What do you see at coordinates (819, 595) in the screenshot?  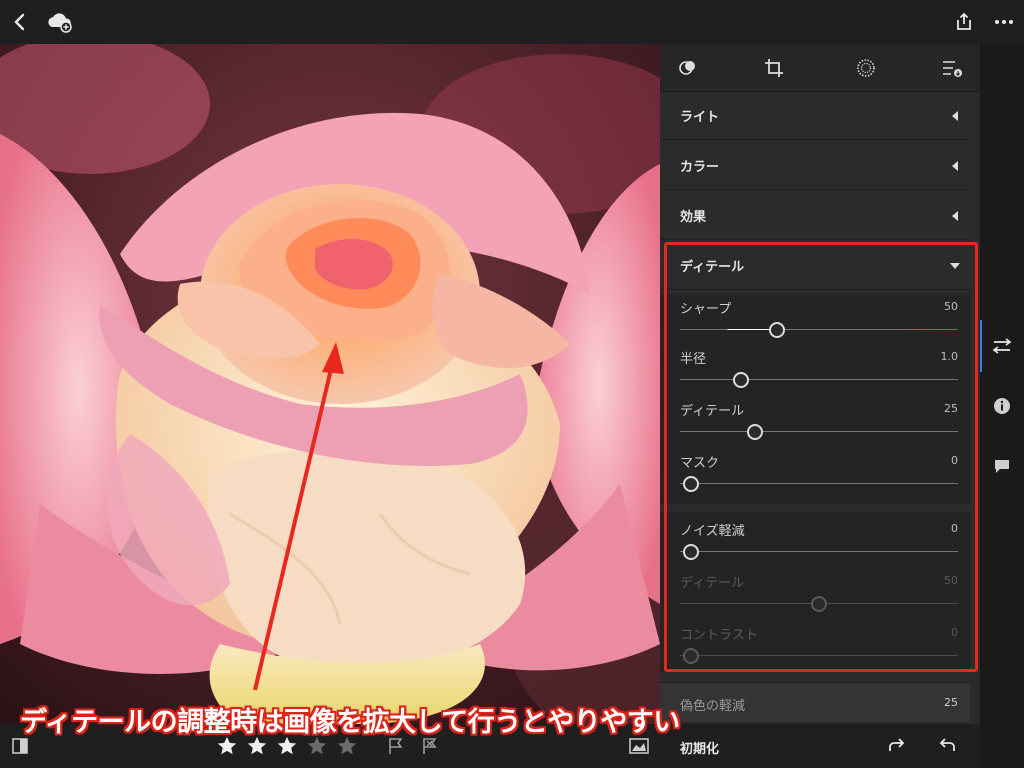 I see `slider-row: ディテール 50` at bounding box center [819, 595].